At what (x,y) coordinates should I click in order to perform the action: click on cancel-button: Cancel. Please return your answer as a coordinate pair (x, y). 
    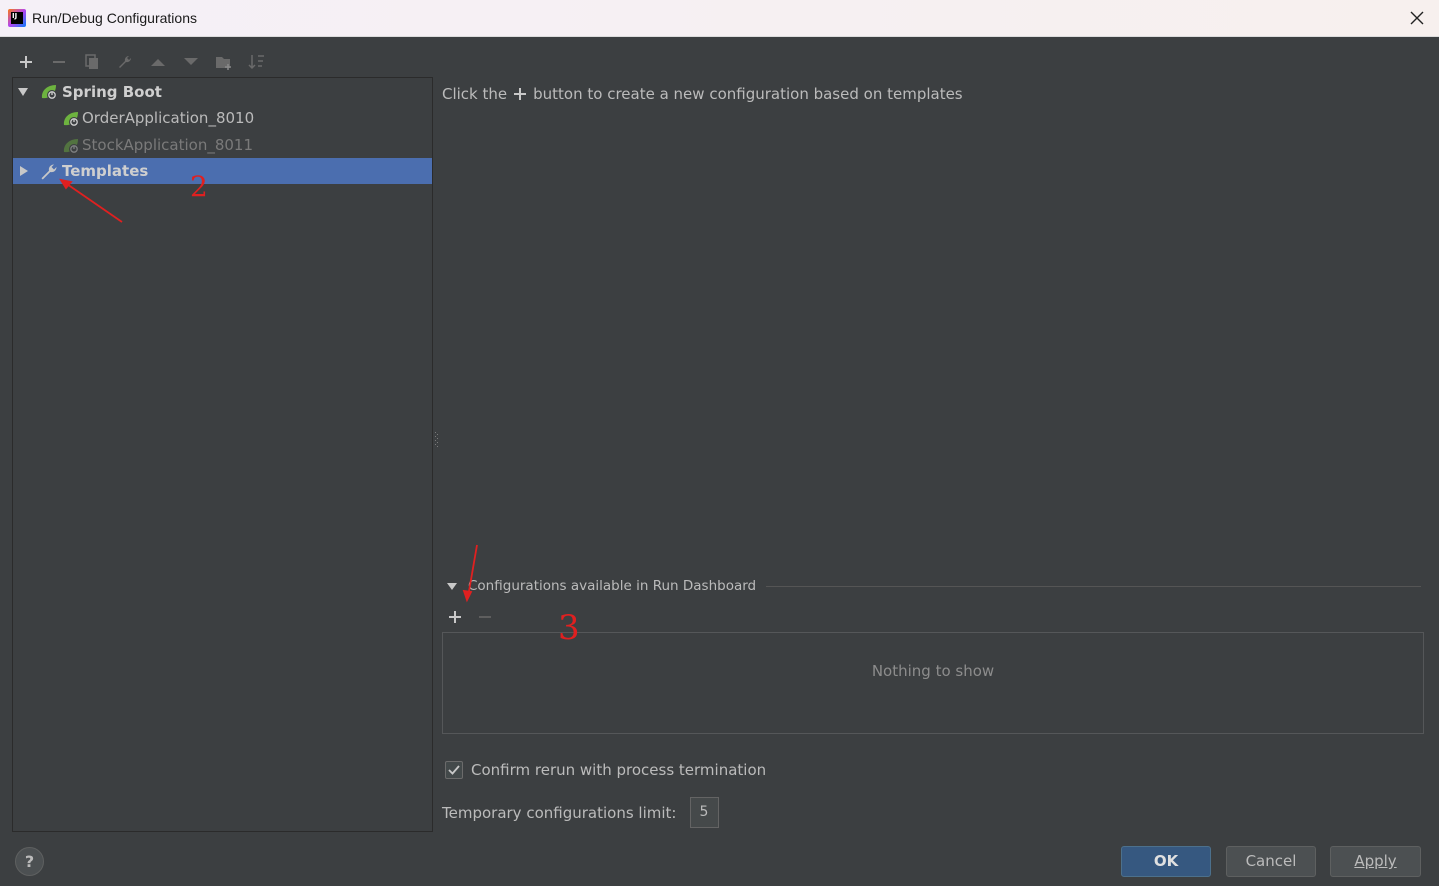
    Looking at the image, I should click on (1271, 861).